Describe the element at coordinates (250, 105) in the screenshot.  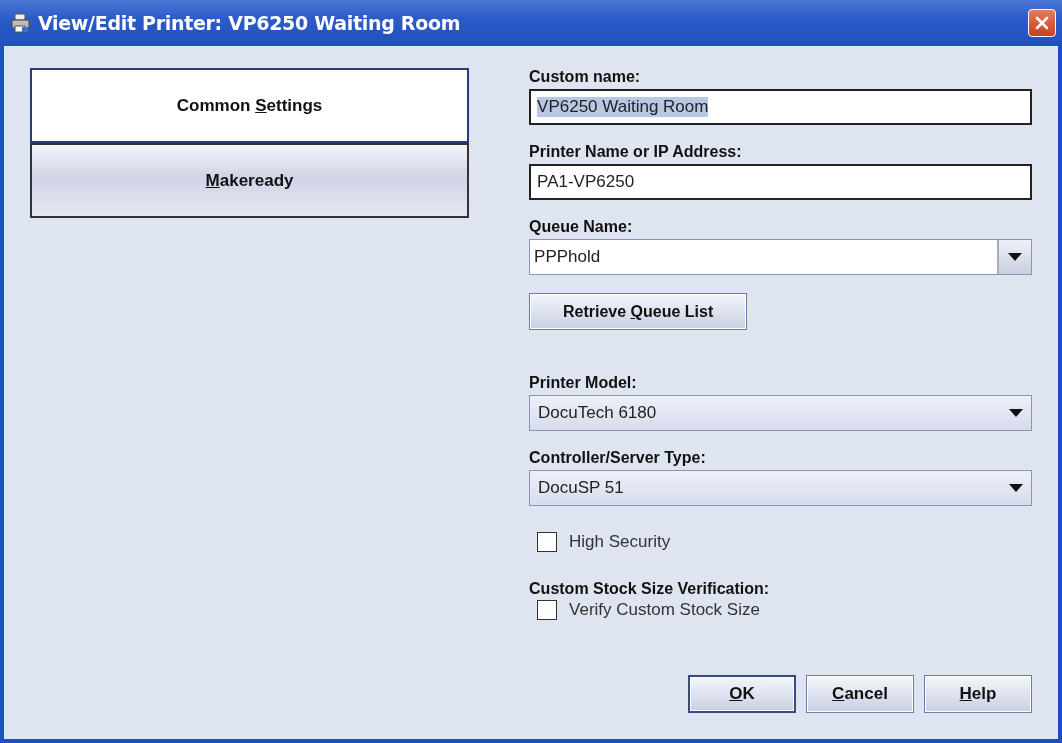
I see `nav-tab: Common Settings` at that location.